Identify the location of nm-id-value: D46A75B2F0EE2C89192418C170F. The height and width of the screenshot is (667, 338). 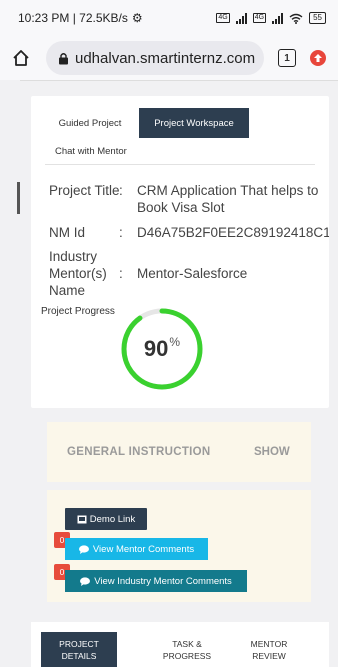
(233, 232).